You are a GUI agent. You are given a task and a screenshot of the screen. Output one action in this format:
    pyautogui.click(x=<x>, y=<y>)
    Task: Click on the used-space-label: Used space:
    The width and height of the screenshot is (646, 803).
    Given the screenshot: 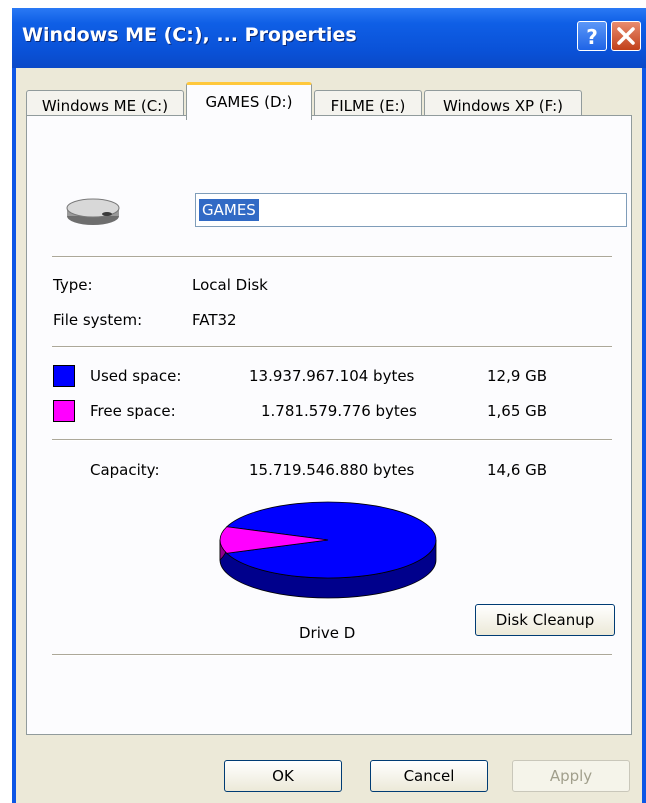 What is the action you would take?
    pyautogui.click(x=136, y=376)
    